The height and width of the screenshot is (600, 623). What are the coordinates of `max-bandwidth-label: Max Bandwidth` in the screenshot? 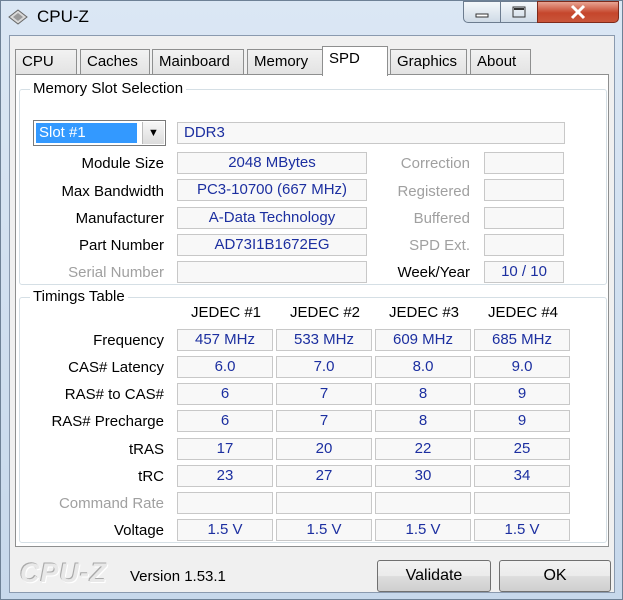 It's located at (112, 191).